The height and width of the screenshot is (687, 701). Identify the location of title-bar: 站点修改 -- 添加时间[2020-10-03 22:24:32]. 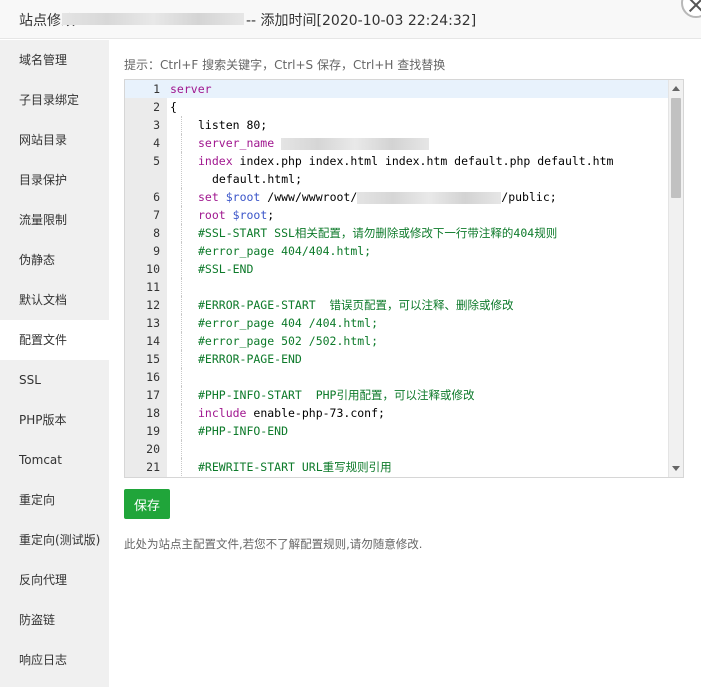
(350, 19).